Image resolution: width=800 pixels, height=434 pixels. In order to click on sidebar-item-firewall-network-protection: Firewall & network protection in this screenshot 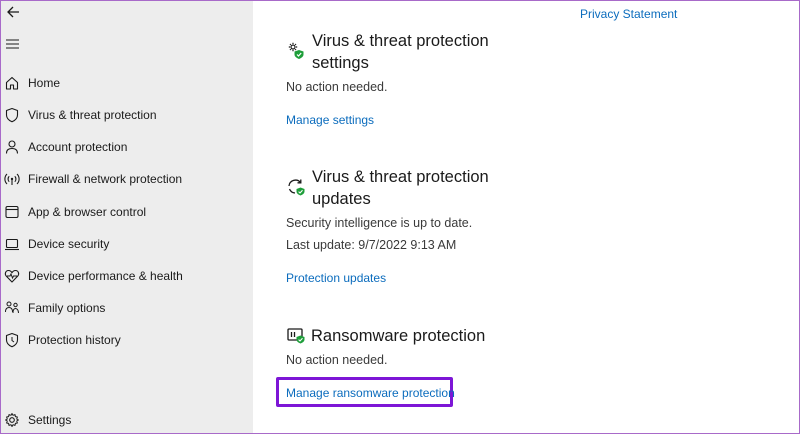, I will do `click(127, 179)`.